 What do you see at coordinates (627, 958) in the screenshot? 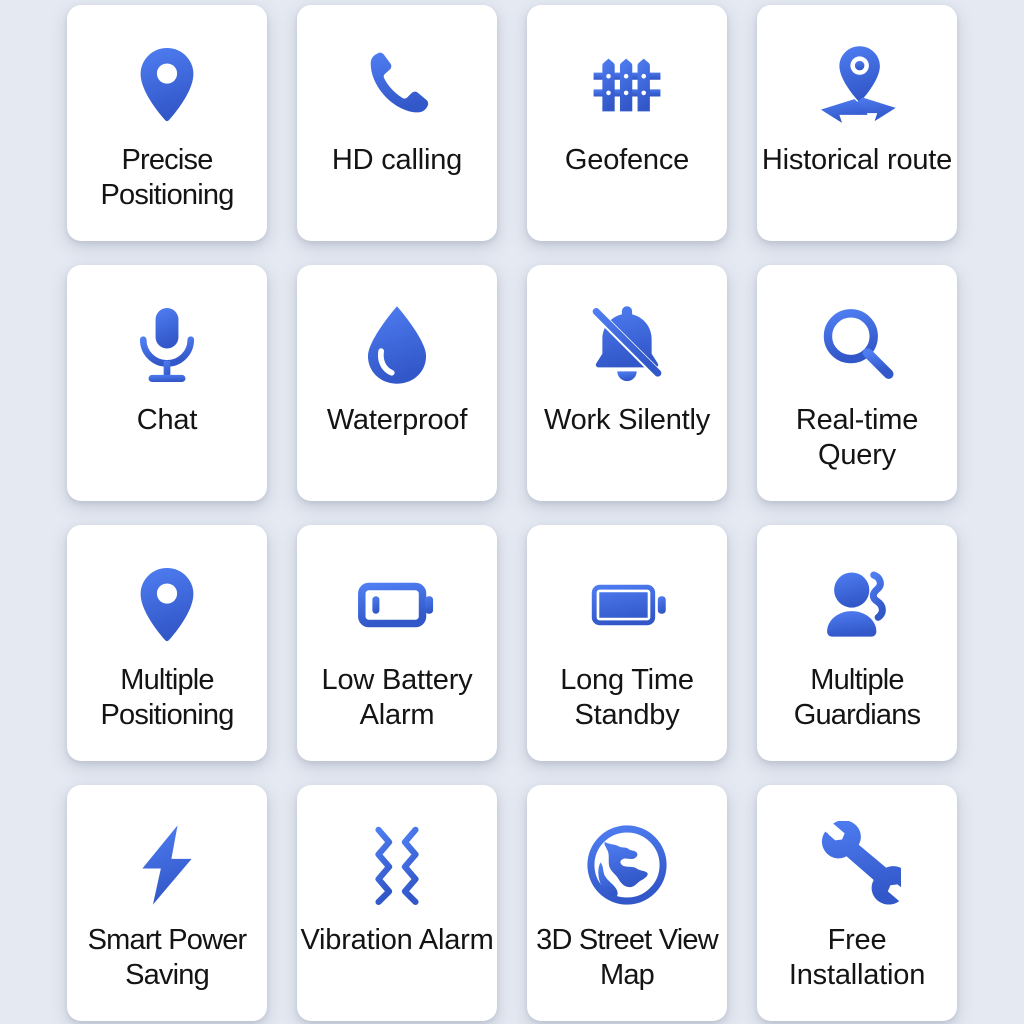
I see `feature-label: 3D Street View Map` at bounding box center [627, 958].